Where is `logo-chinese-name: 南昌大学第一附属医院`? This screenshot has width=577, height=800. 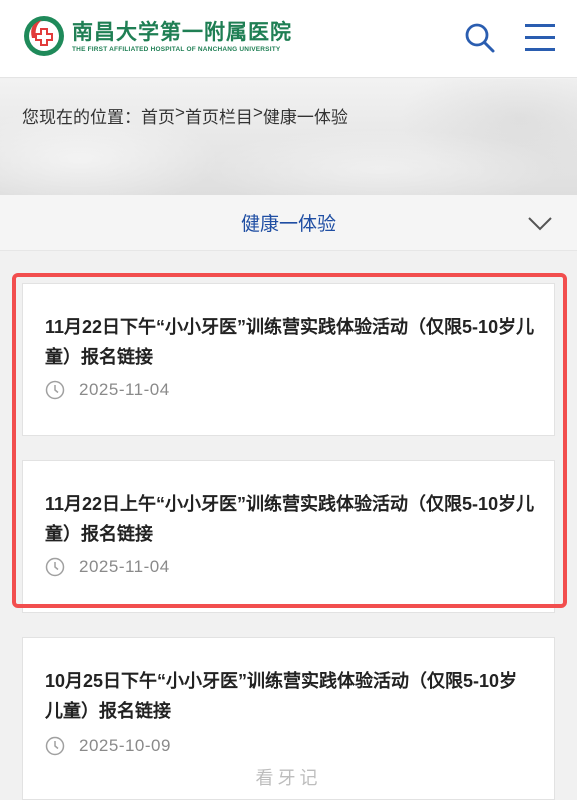
logo-chinese-name: 南昌大学第一附属医院 is located at coordinates (182, 31).